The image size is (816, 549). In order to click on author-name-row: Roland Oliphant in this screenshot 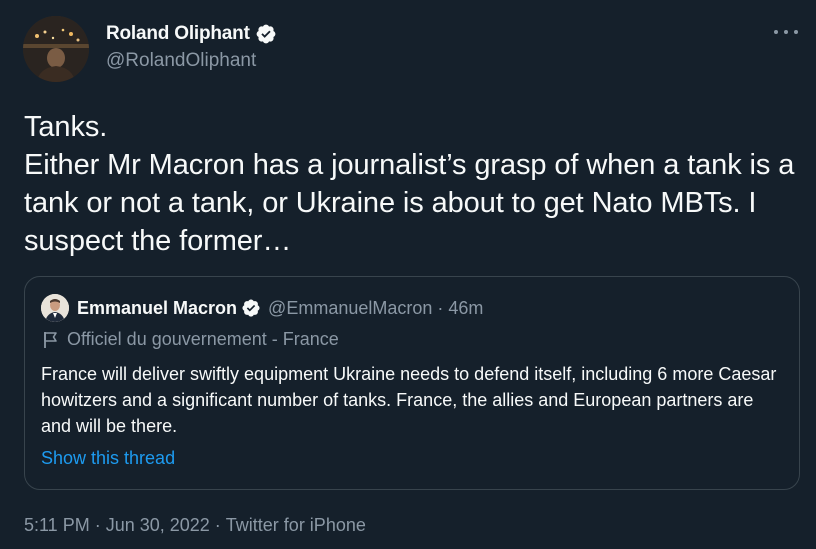, I will do `click(191, 34)`.